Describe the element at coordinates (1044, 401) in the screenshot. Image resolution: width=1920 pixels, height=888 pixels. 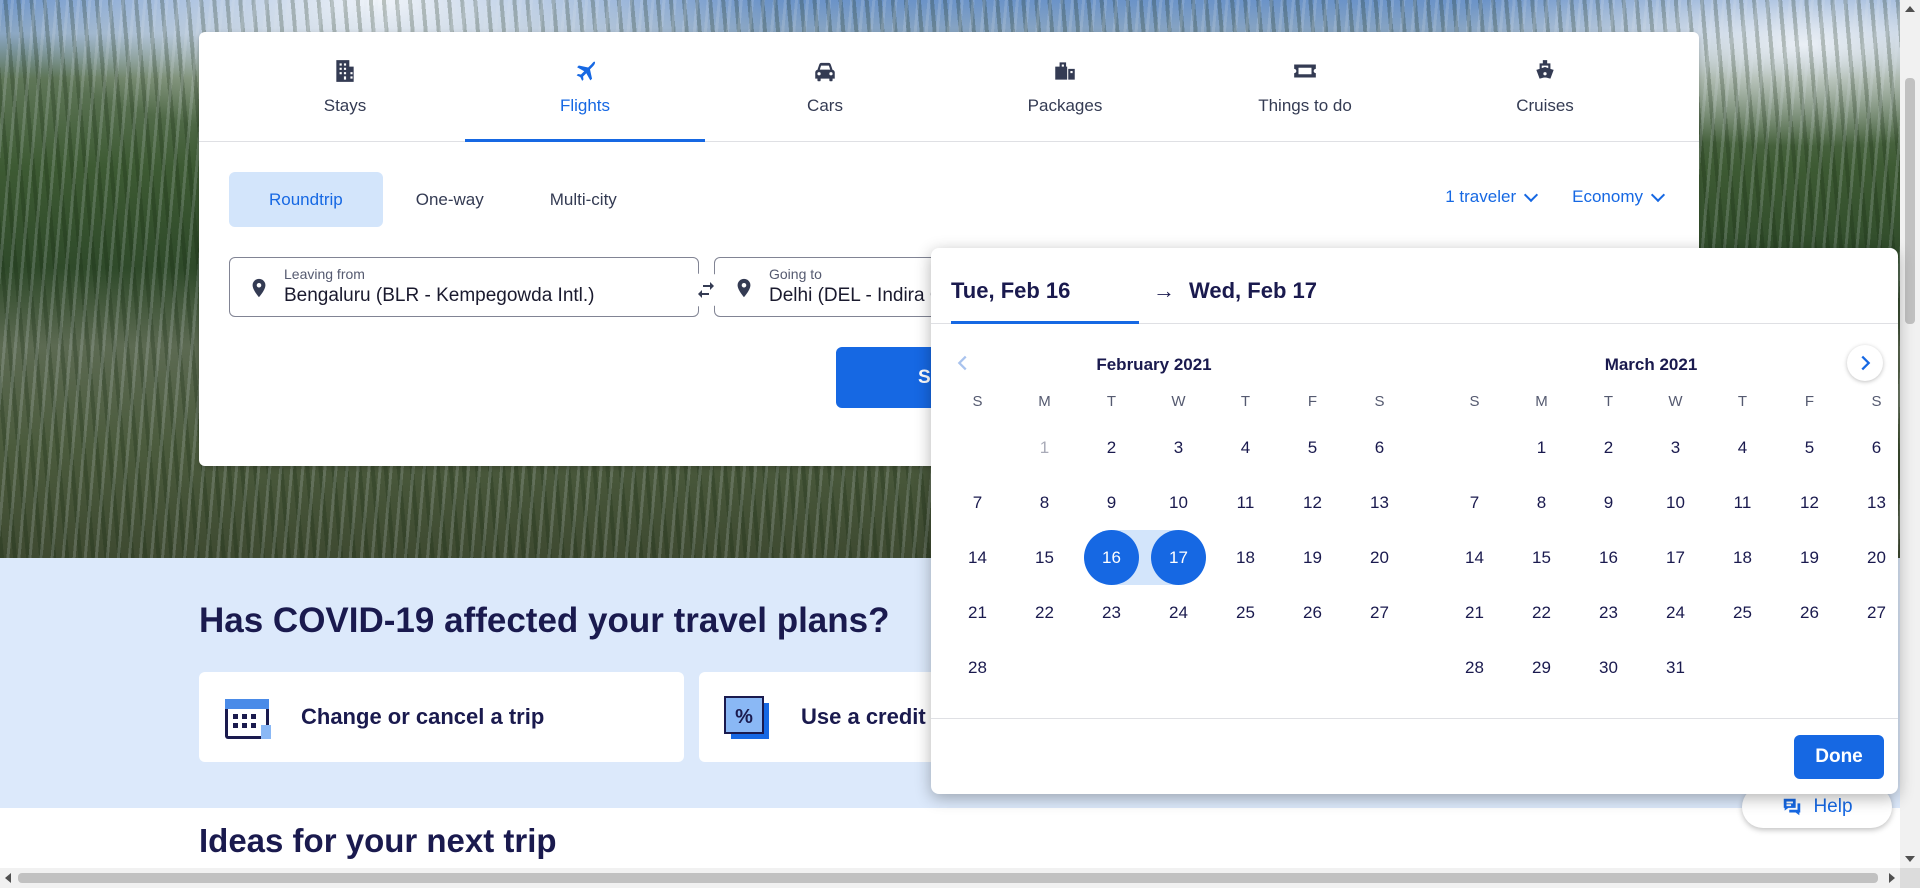
I see `weekday-label: M` at that location.